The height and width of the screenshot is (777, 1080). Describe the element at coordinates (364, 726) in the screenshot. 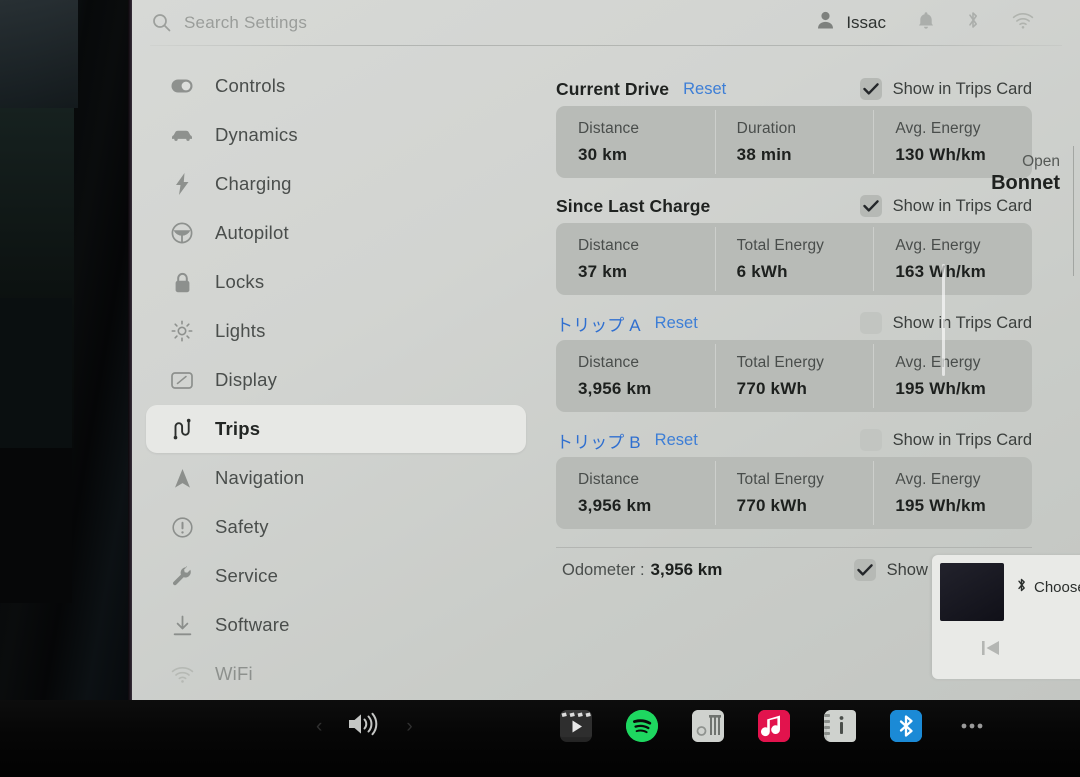

I see `speaker-volume-icon` at that location.